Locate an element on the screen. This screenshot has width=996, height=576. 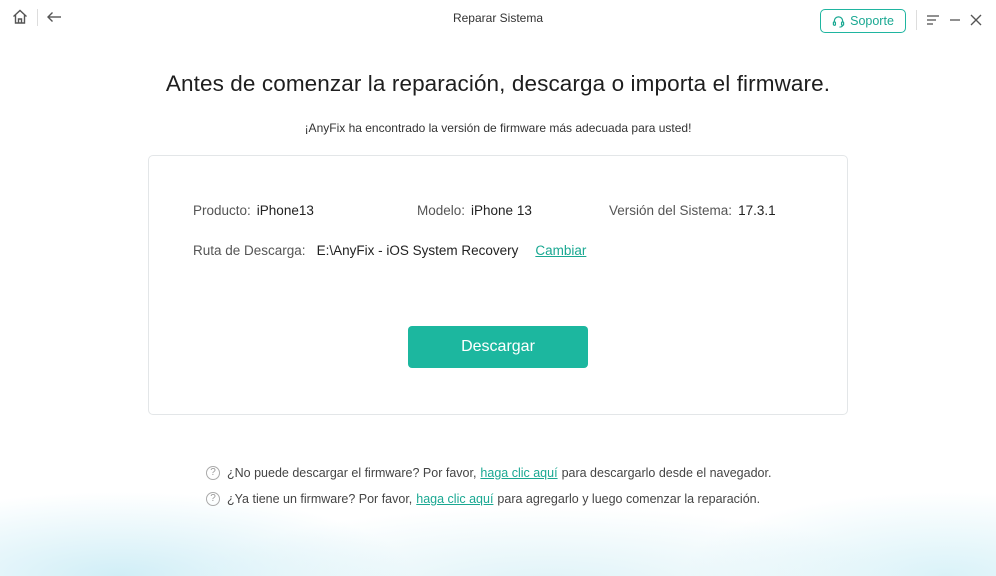
close-icon is located at coordinates (976, 20).